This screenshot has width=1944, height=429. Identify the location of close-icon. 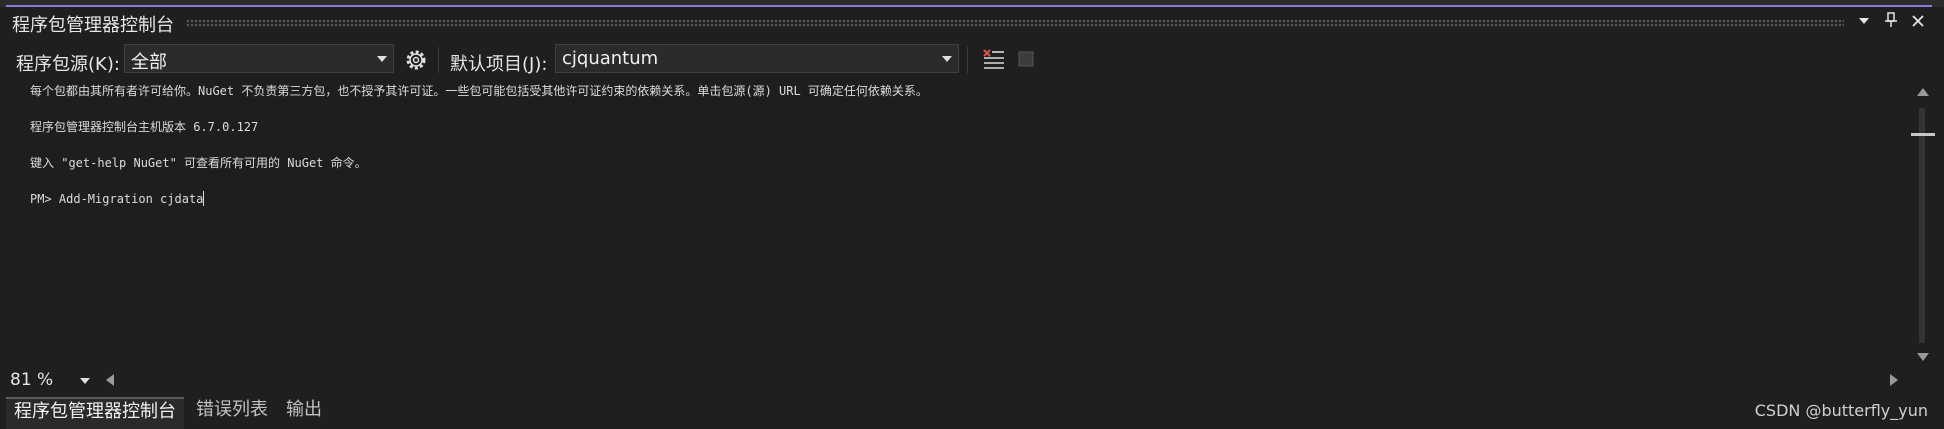
(1918, 21).